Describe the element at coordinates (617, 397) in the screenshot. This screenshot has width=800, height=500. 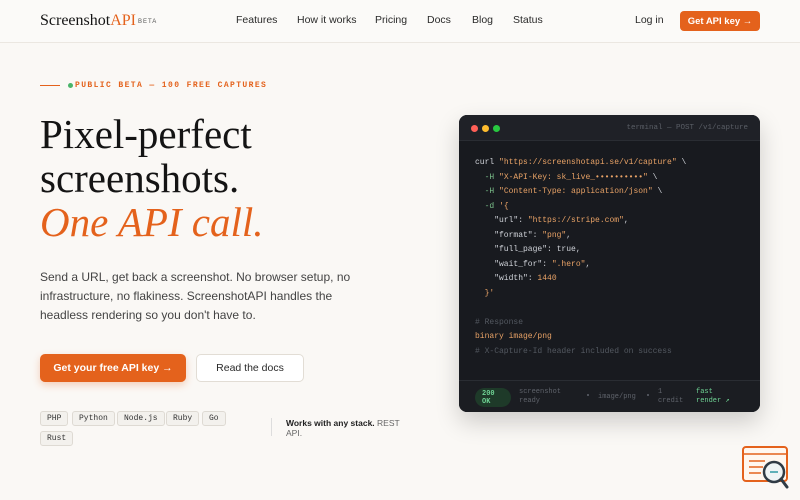
I see `mime-type-label: image/png` at that location.